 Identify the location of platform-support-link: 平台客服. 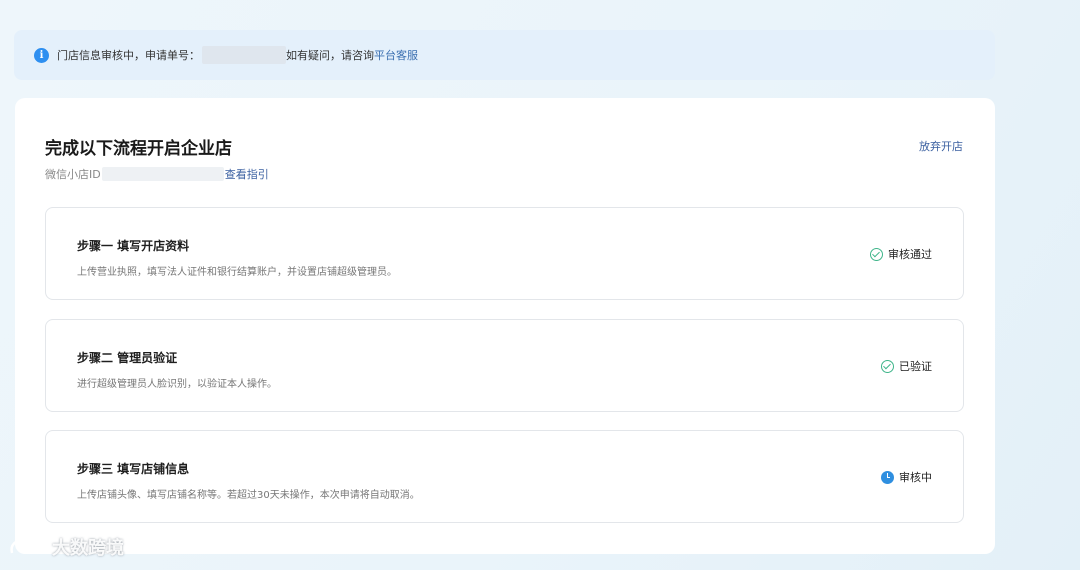
(396, 55).